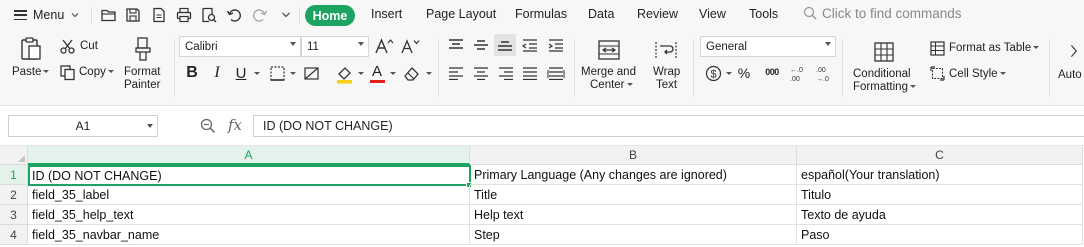 The image size is (1084, 247). I want to click on copy-icon, so click(67, 72).